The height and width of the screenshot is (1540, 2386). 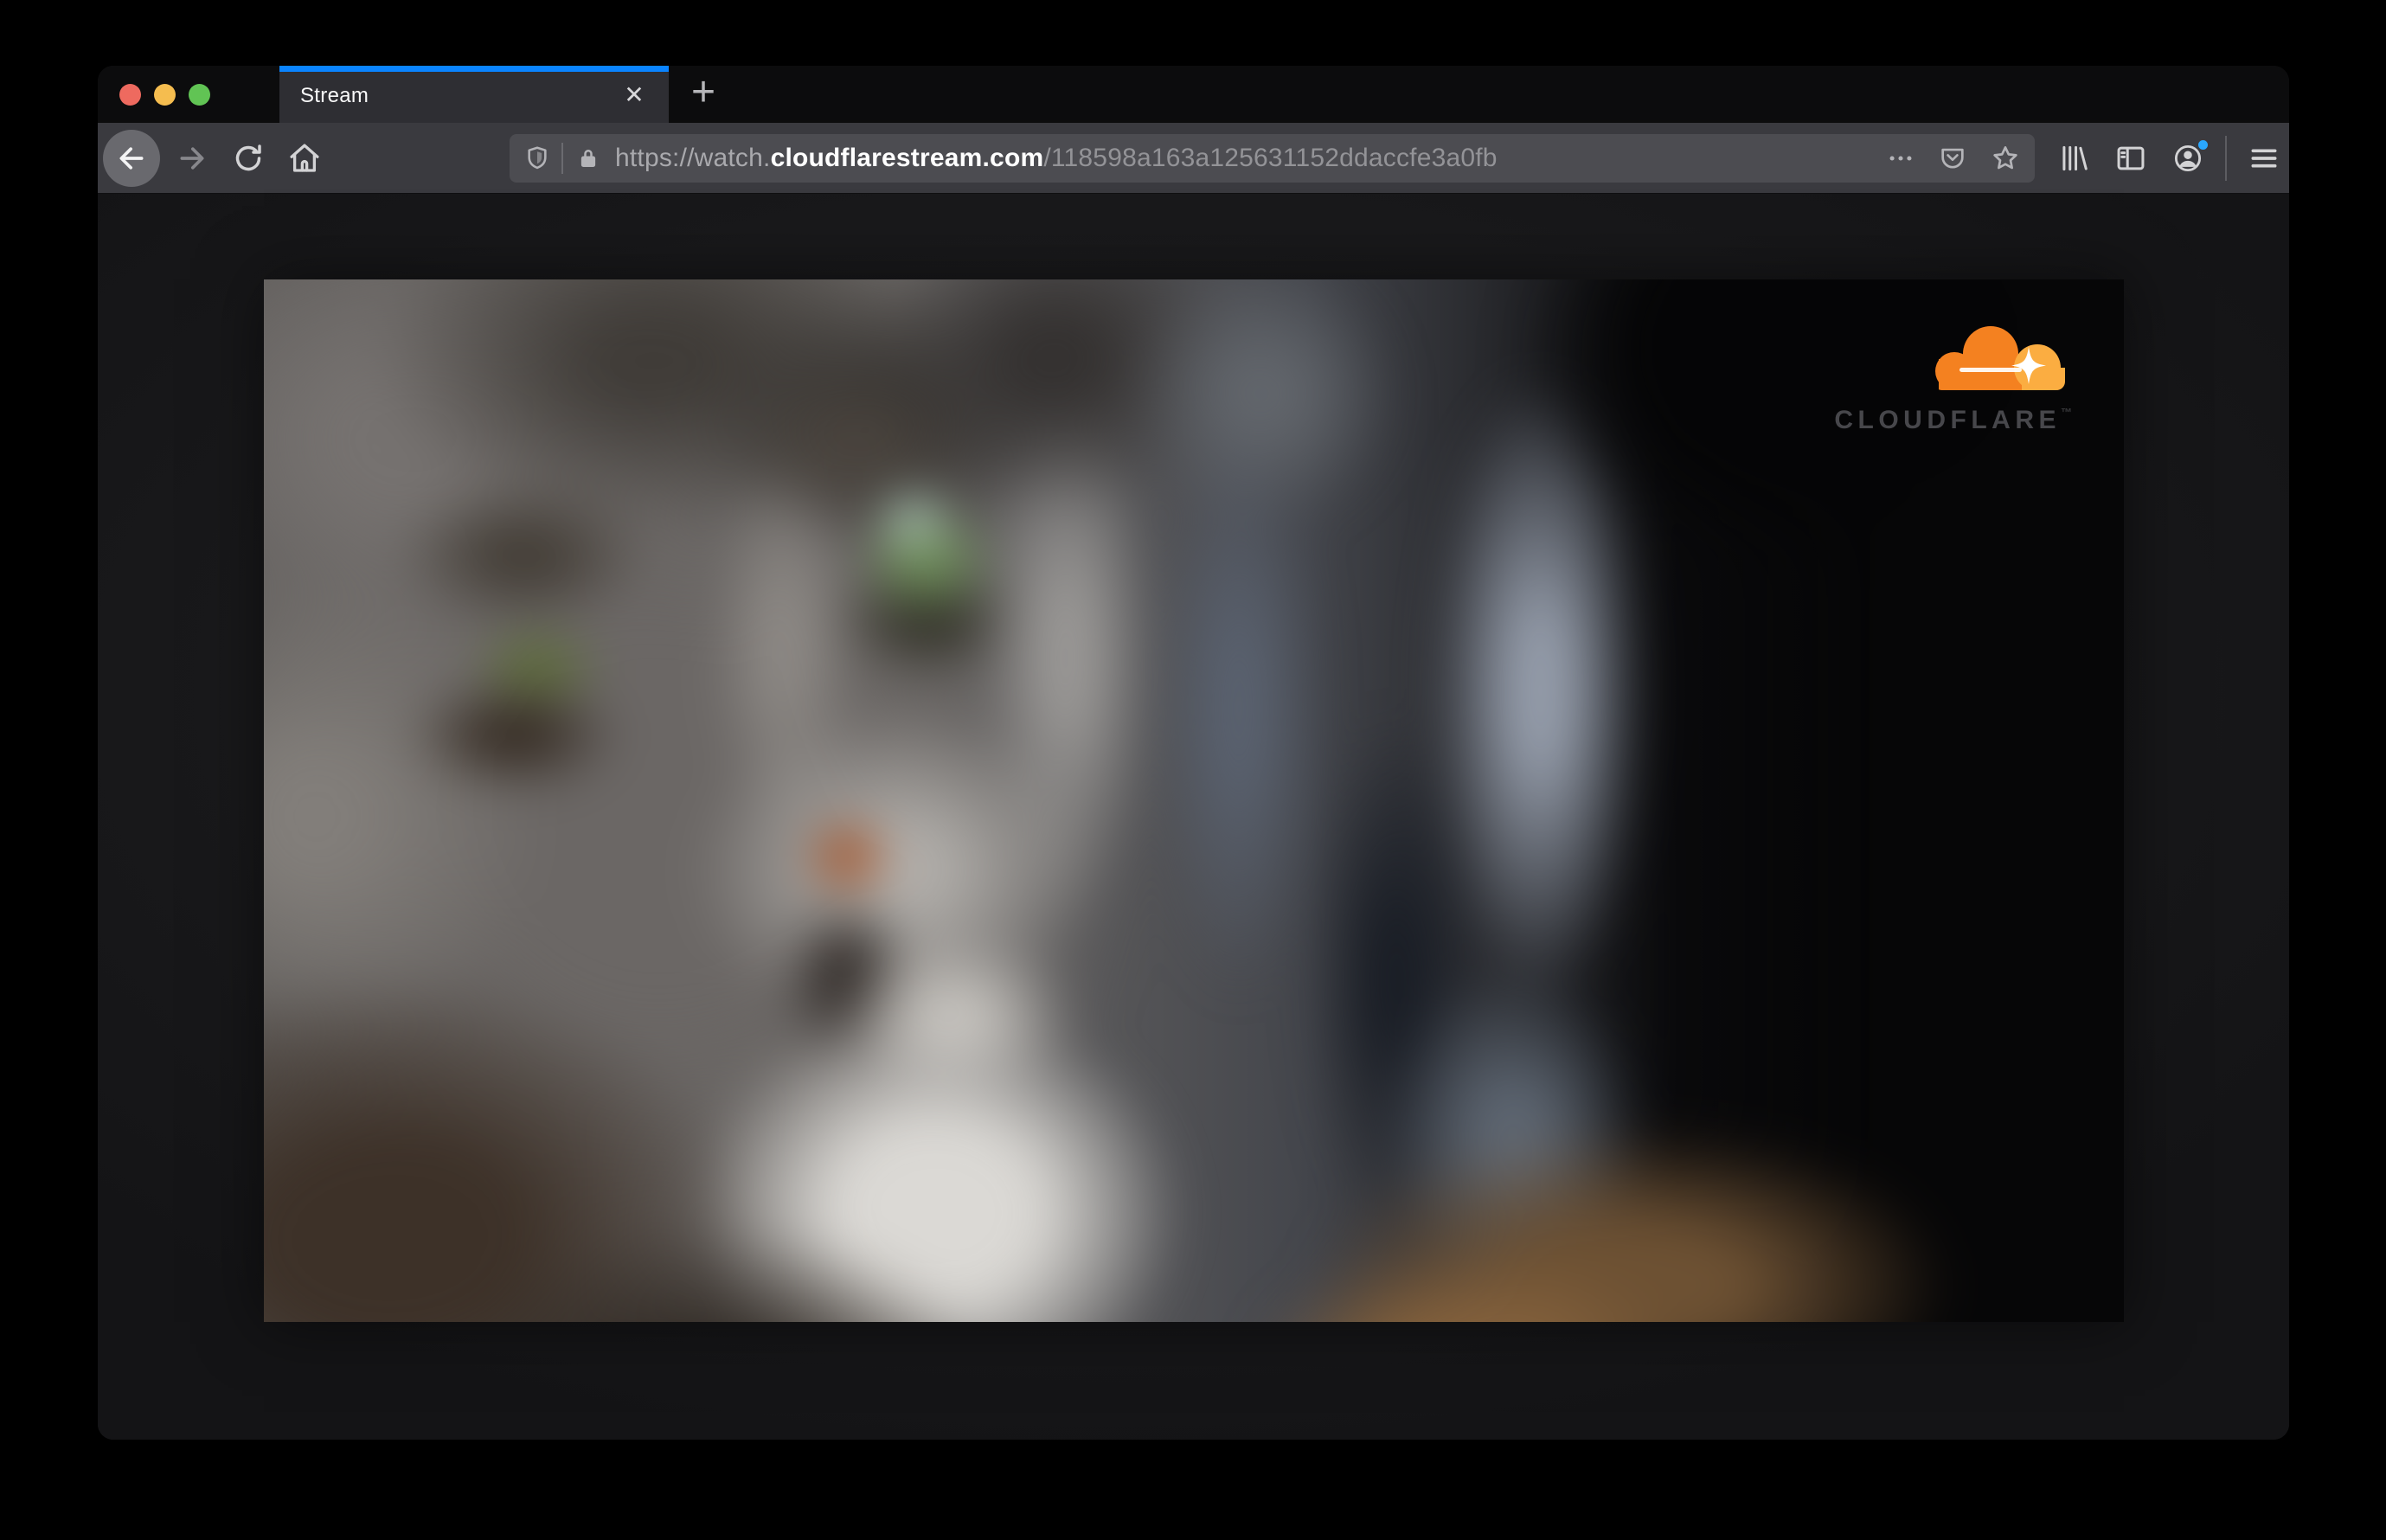 I want to click on toolbar-right, so click(x=2169, y=158).